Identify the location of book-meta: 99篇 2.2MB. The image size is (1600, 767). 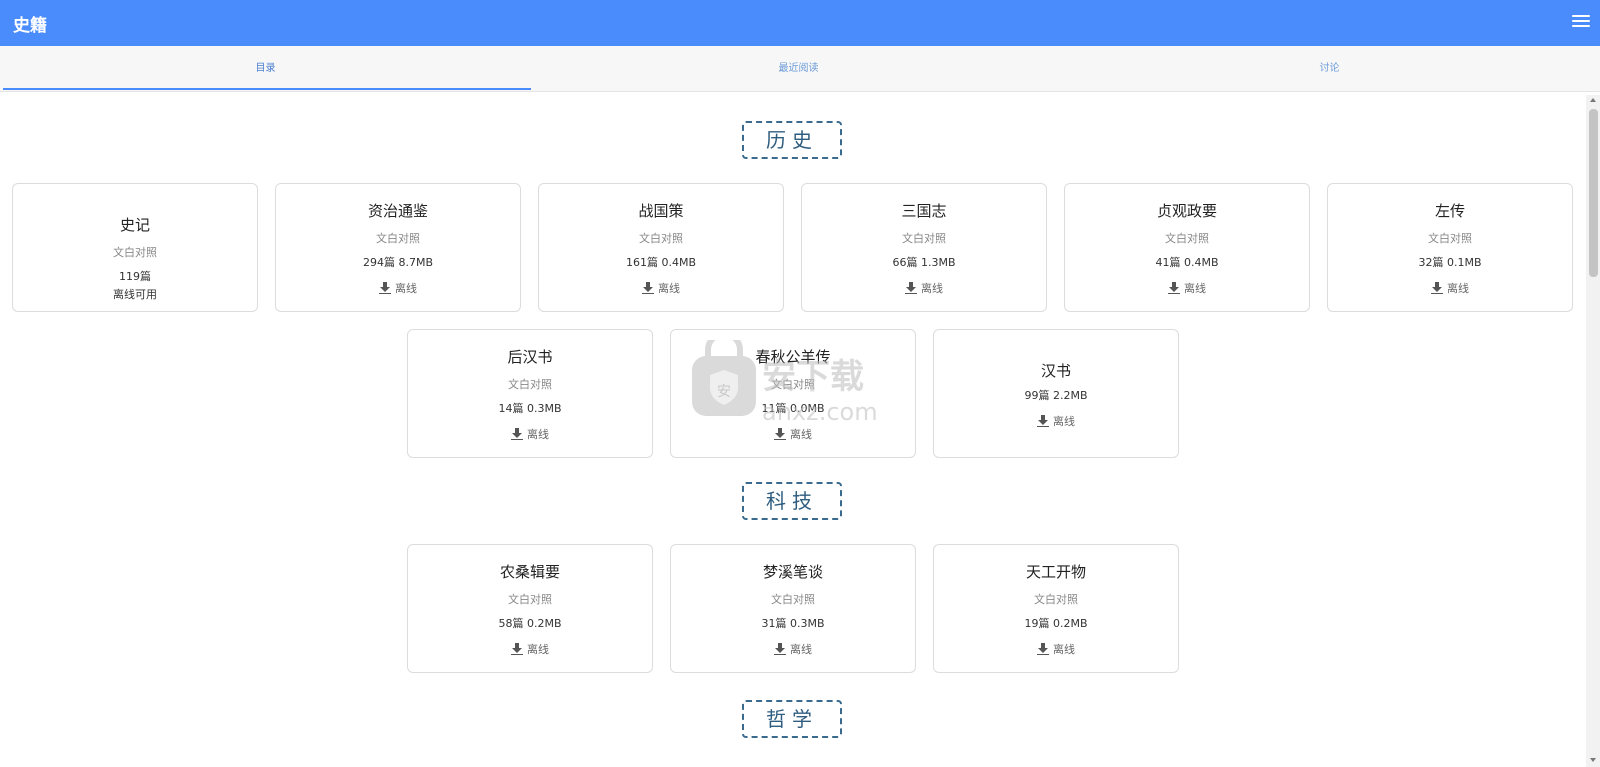
(1056, 395).